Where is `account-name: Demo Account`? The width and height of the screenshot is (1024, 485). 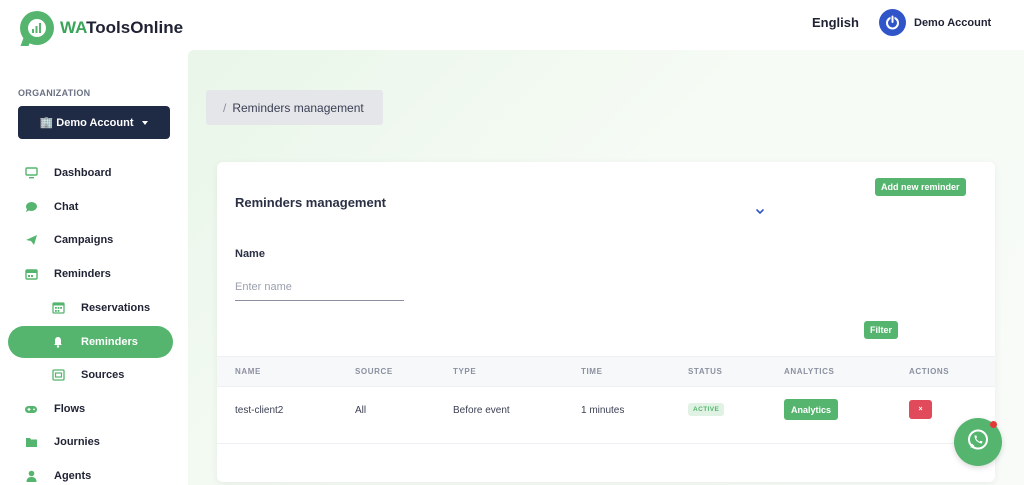
account-name: Demo Account is located at coordinates (953, 22).